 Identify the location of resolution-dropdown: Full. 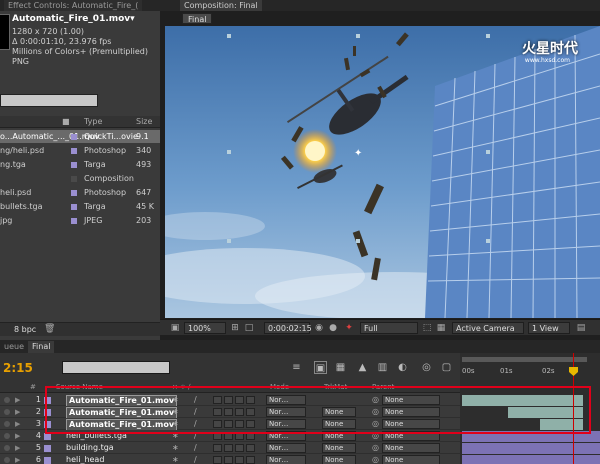
(389, 328).